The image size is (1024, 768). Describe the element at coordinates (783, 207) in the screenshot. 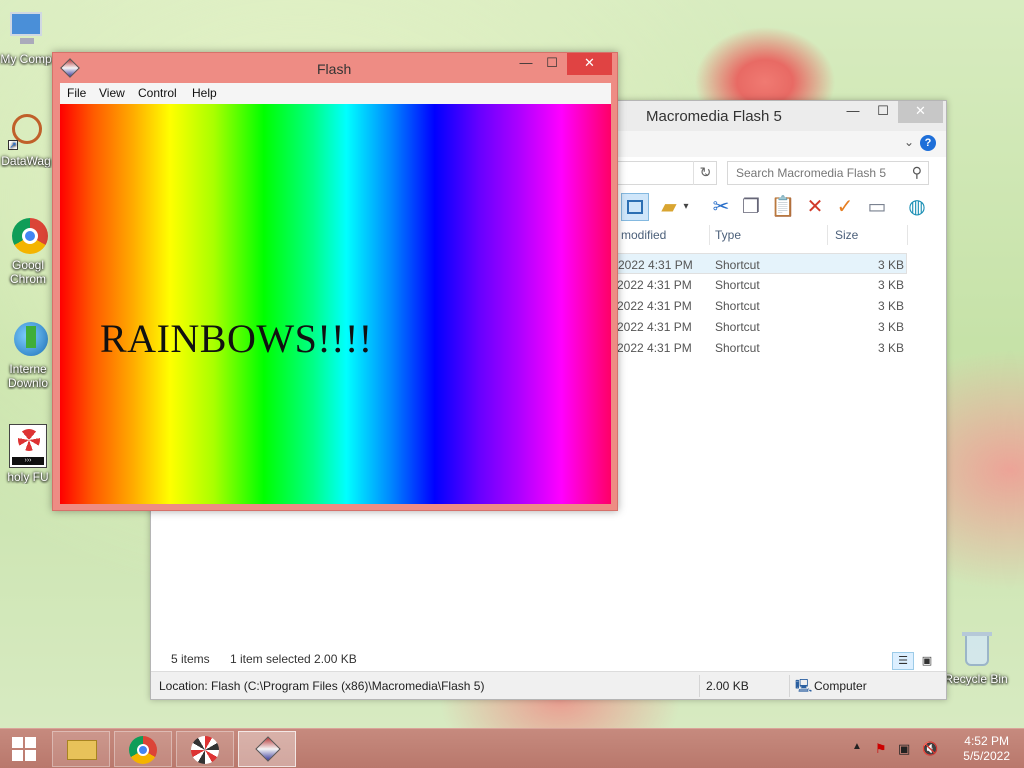

I see `paste-icon: 📋` at that location.